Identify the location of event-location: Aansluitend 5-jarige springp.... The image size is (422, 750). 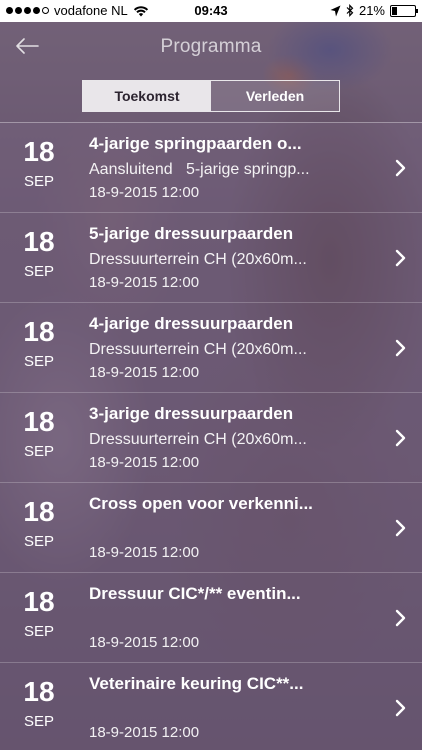
(199, 169).